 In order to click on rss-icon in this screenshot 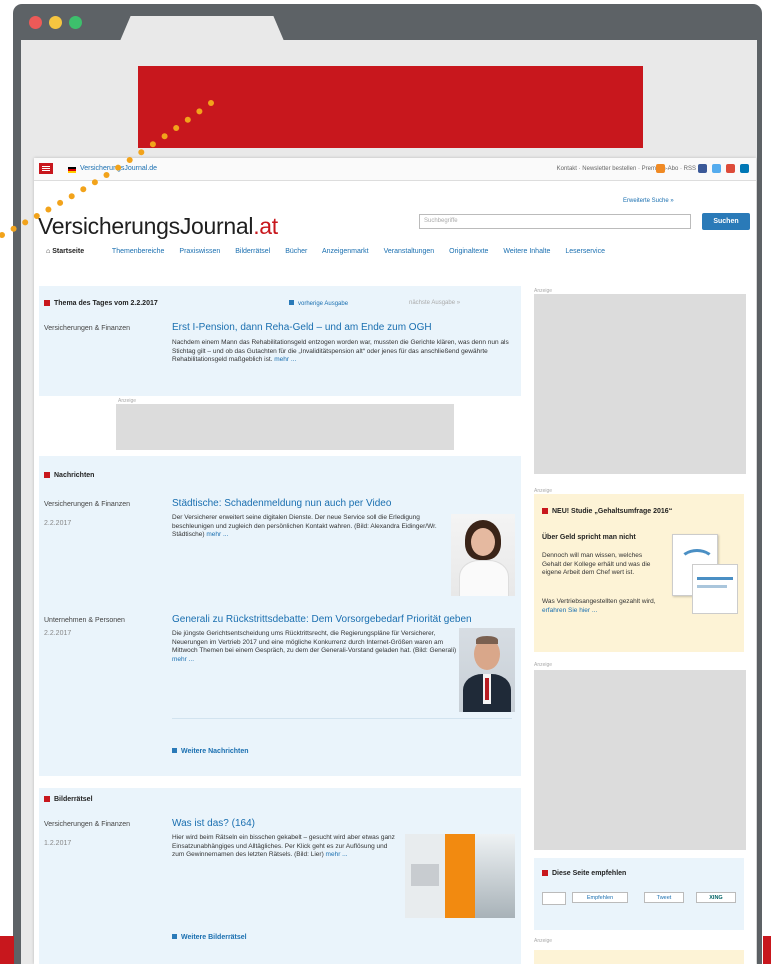, I will do `click(660, 168)`.